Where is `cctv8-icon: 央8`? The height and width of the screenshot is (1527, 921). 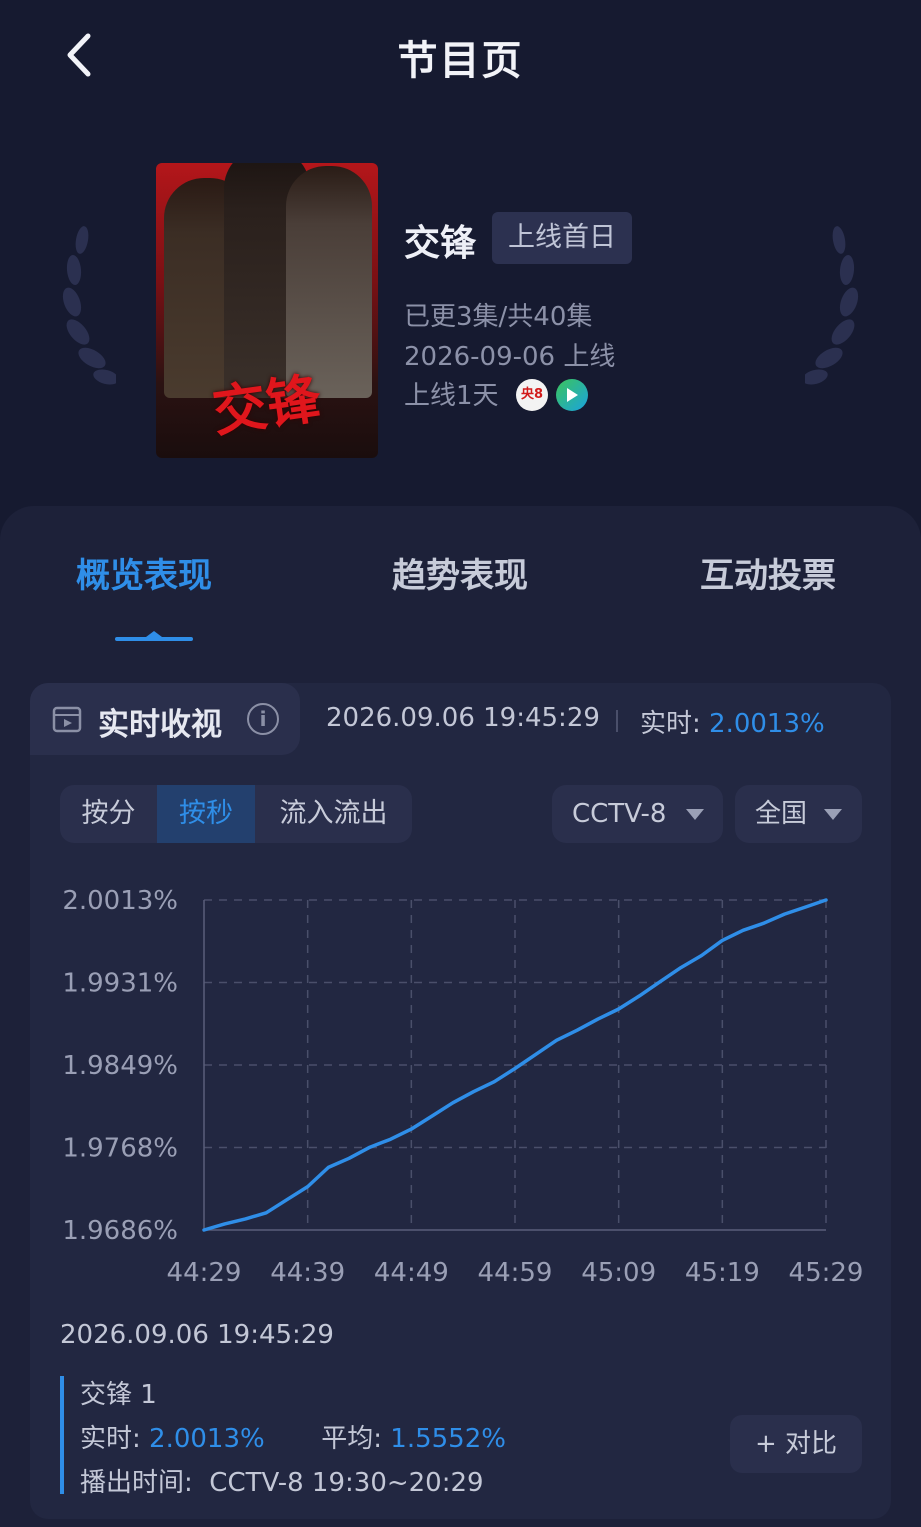 cctv8-icon: 央8 is located at coordinates (532, 395).